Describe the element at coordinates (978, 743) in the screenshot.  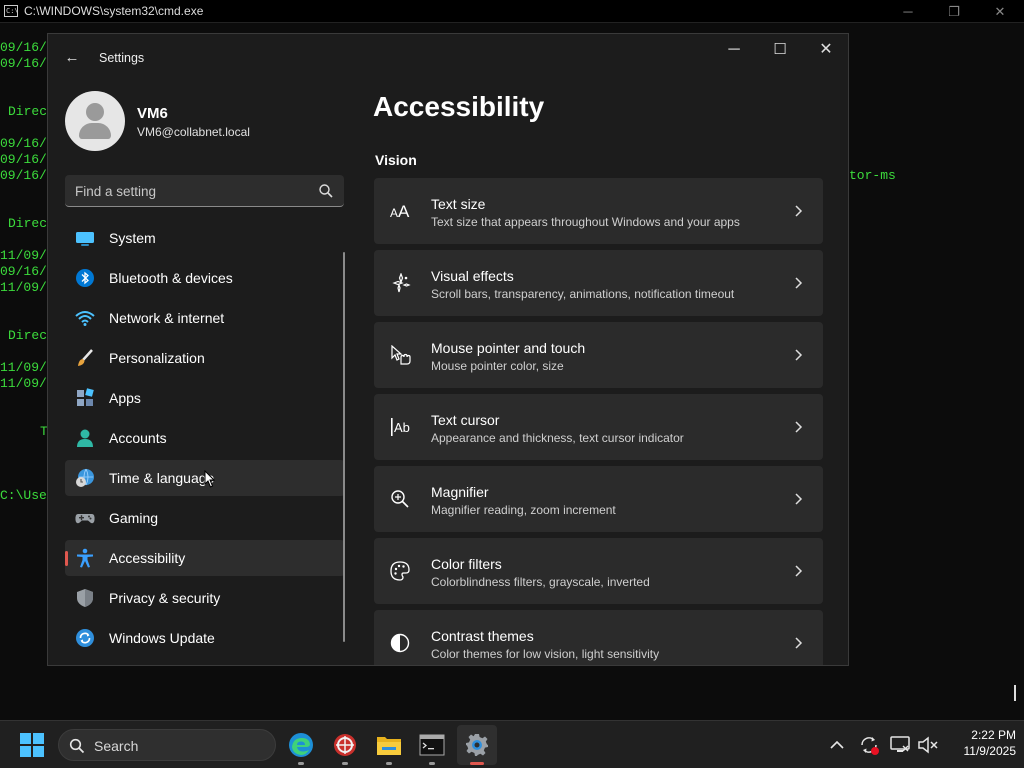
I see `taskbar-clock: 2:22 PM 11/9/2025` at that location.